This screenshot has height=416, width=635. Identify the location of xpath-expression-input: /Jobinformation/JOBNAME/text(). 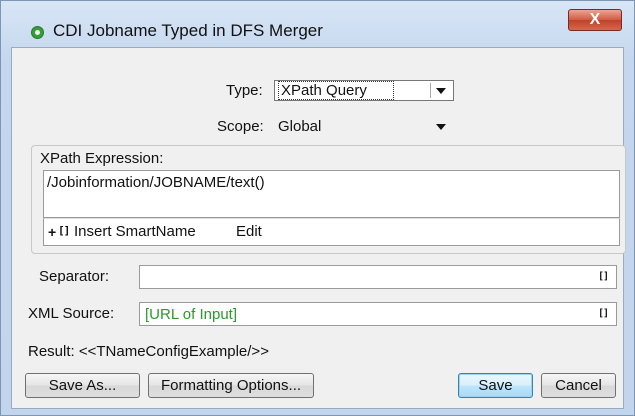
(331, 194).